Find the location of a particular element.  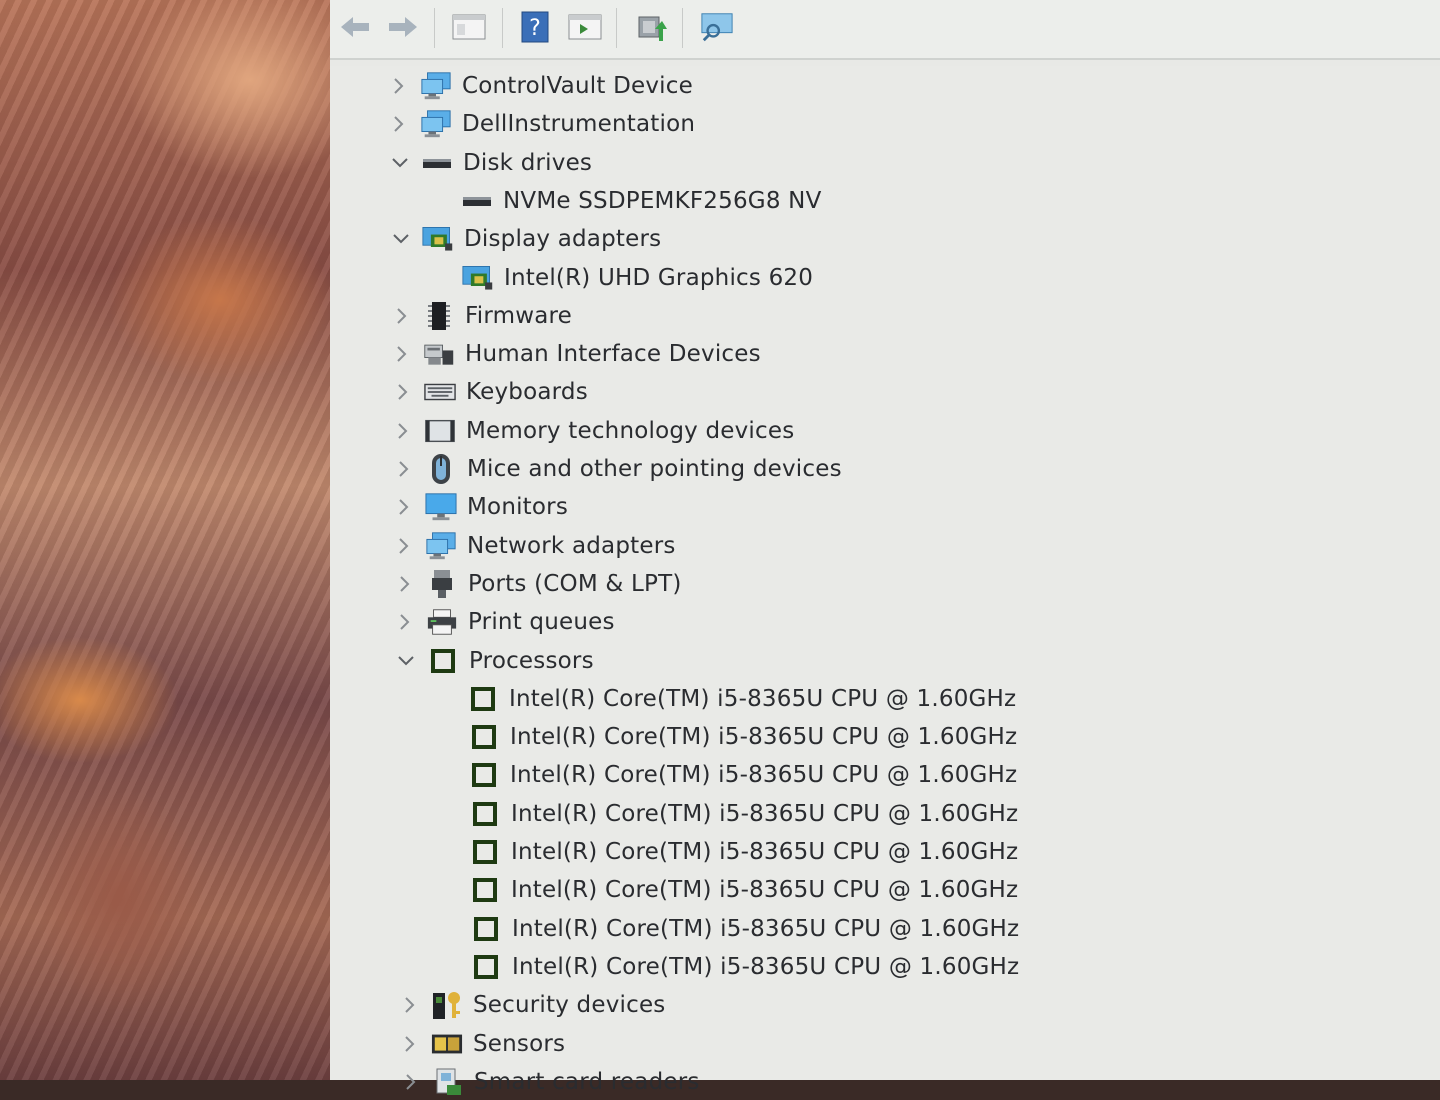

tree-category: Human Interface Devices is located at coordinates (579, 354).